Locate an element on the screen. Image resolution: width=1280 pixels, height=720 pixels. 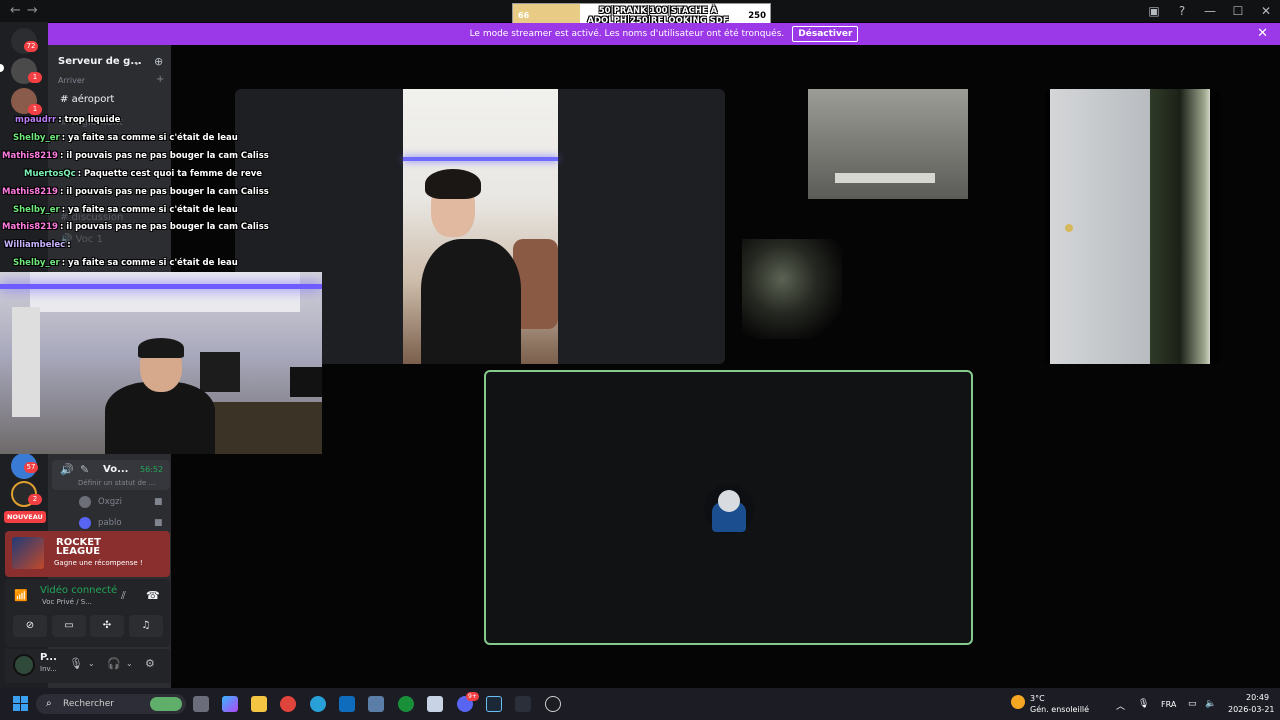
taskbar is located at coordinates (640, 704).